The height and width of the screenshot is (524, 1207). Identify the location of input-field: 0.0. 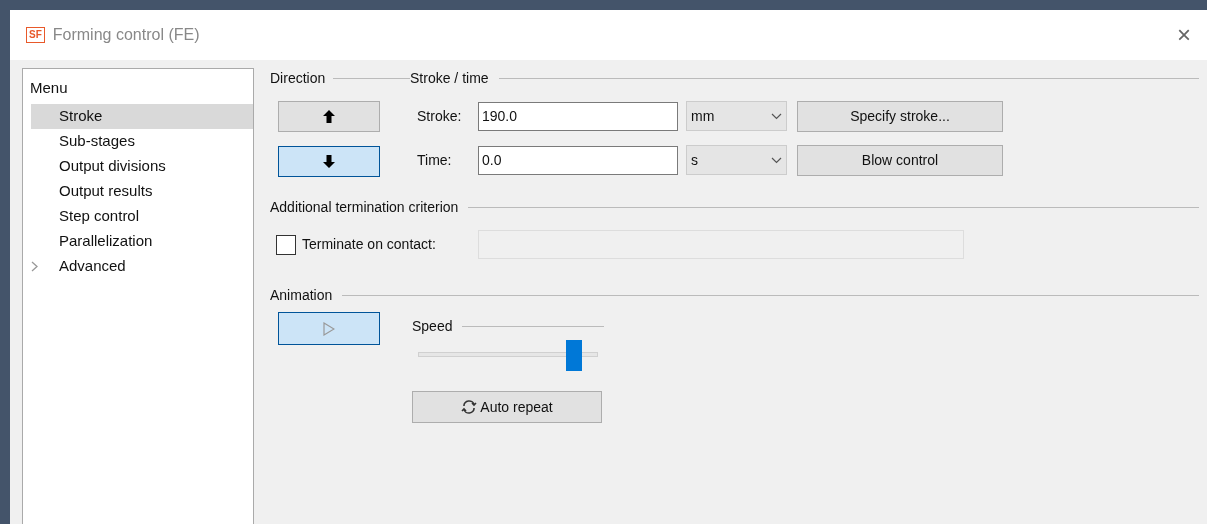
(578, 160).